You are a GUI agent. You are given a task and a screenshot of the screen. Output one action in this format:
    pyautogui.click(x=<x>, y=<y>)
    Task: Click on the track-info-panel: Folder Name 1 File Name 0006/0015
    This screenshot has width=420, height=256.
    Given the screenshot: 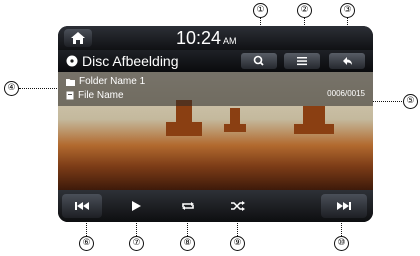 What is the action you would take?
    pyautogui.click(x=215, y=89)
    